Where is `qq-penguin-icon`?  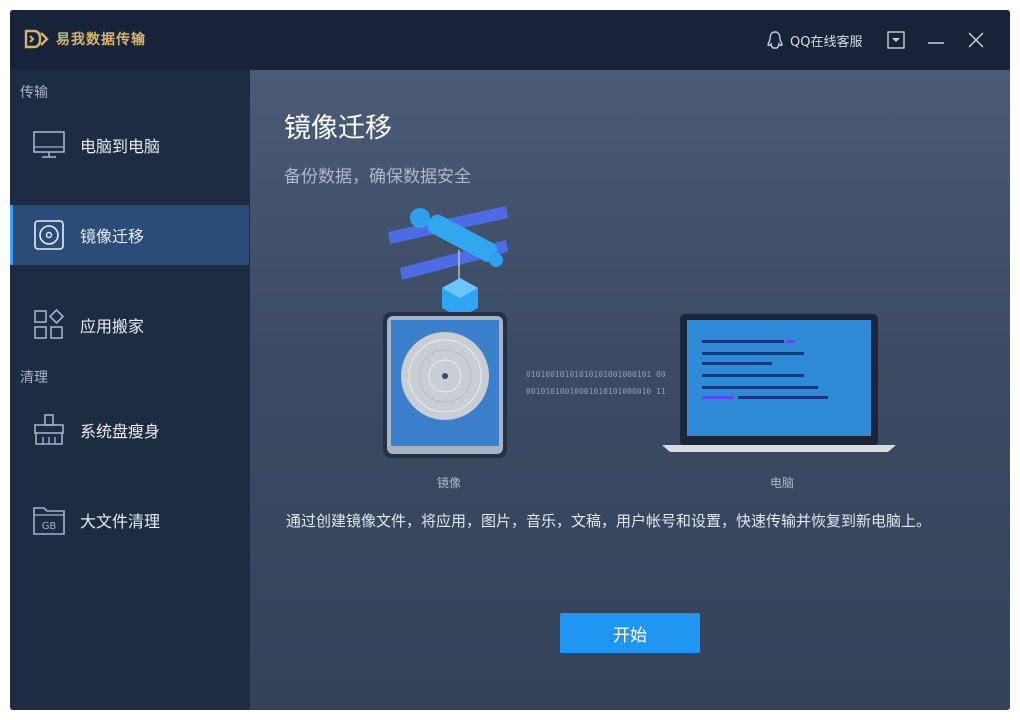 qq-penguin-icon is located at coordinates (775, 40).